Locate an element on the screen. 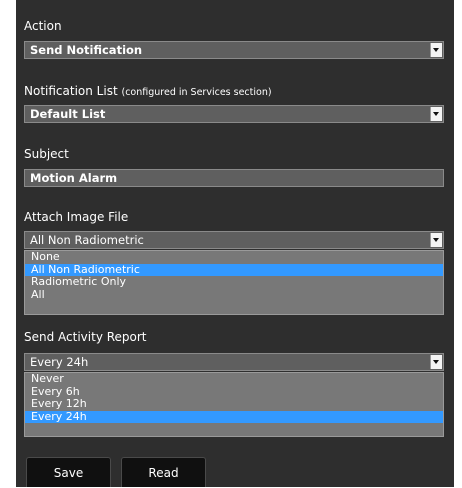 The width and height of the screenshot is (462, 488). subject-input: Motion Alarm is located at coordinates (234, 178).